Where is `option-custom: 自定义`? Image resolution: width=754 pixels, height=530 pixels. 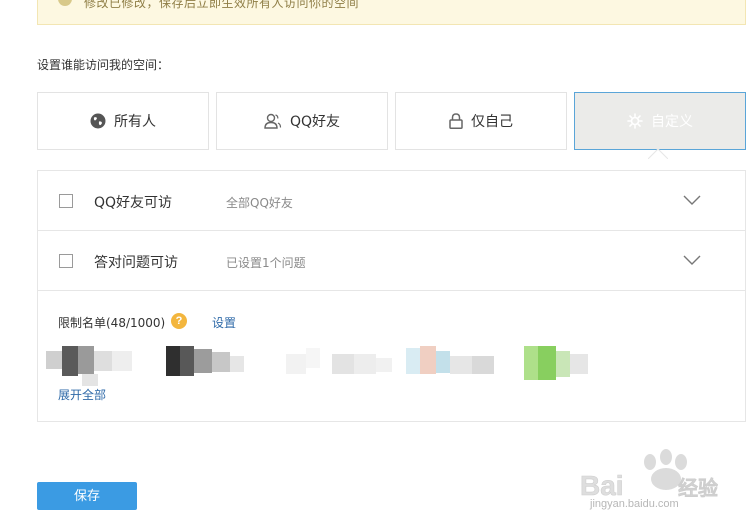
option-custom: 自定义 is located at coordinates (660, 121).